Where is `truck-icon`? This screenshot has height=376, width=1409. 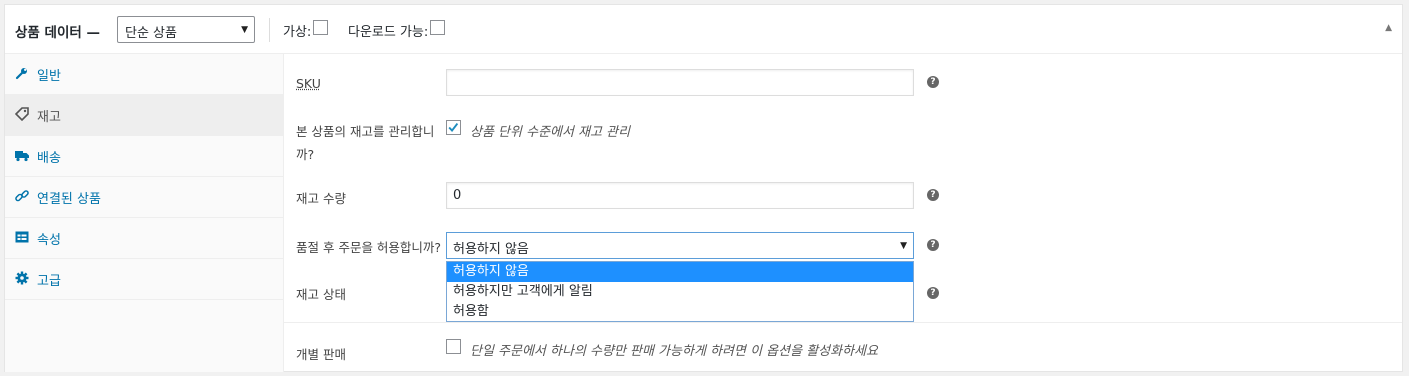 truck-icon is located at coordinates (22, 156).